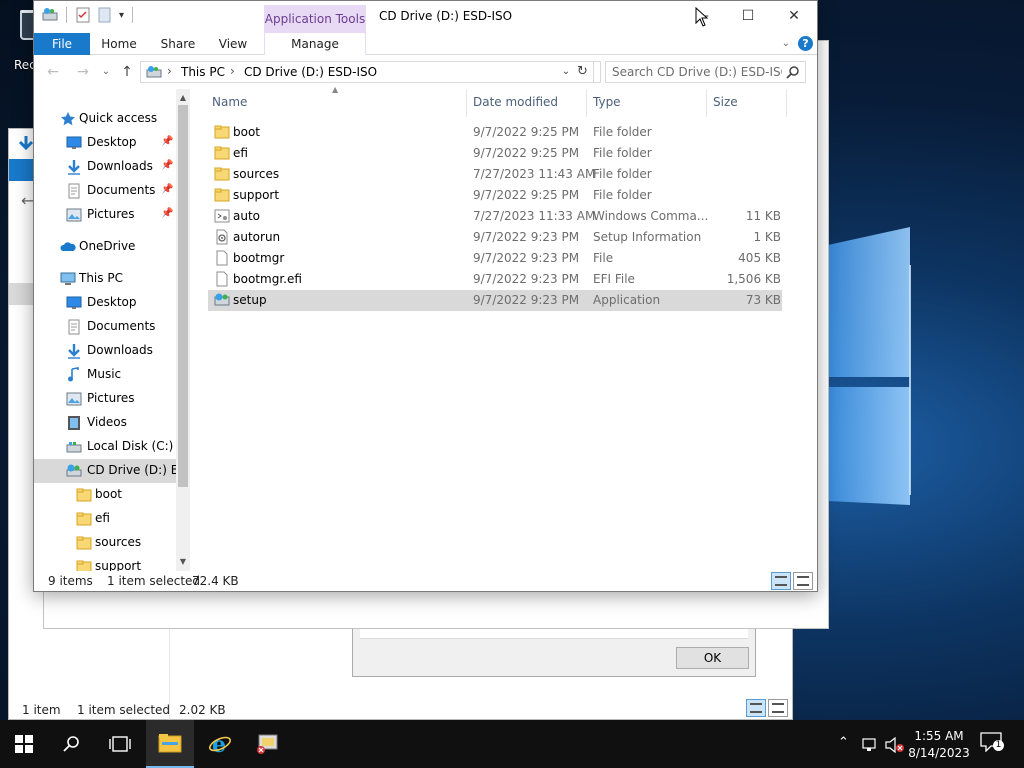 This screenshot has height=768, width=1024. I want to click on maximize-button: ☐, so click(748, 16).